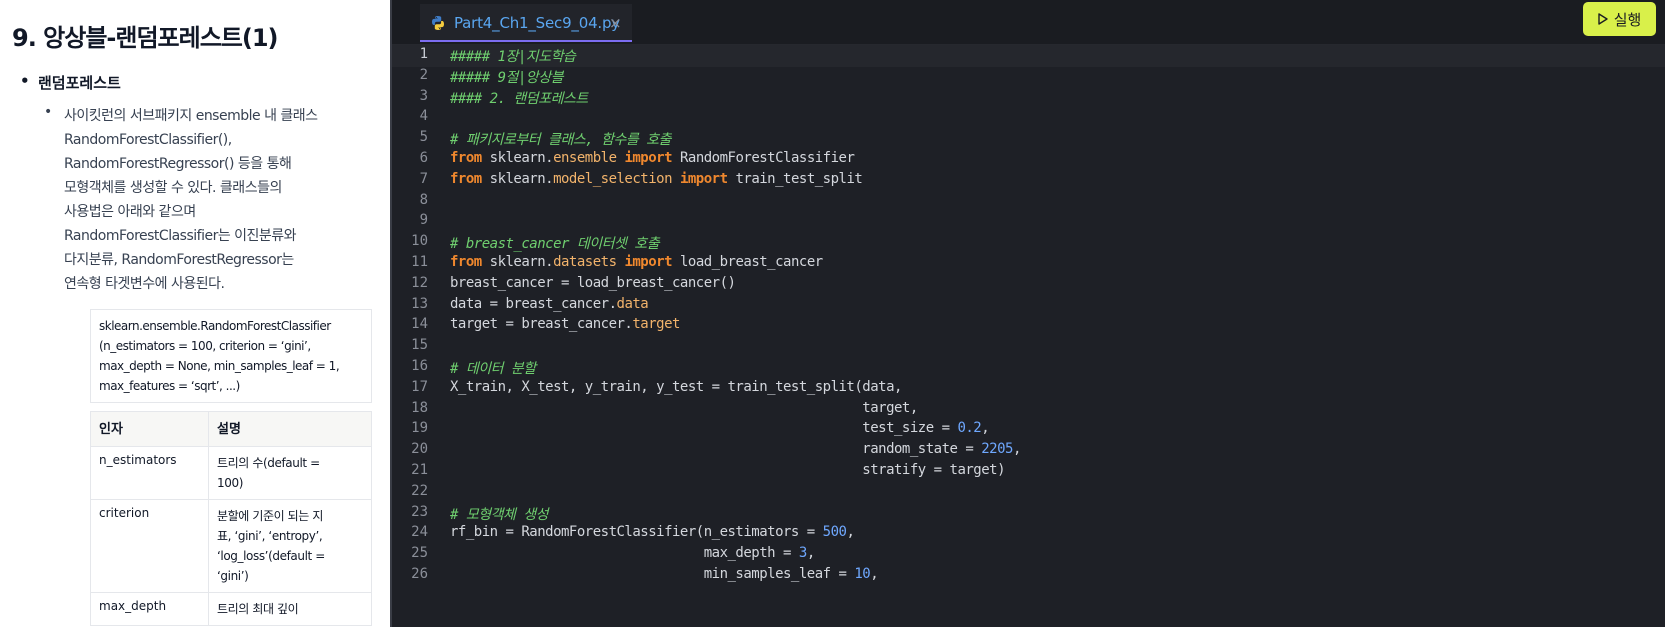 The width and height of the screenshot is (1665, 627). Describe the element at coordinates (419, 324) in the screenshot. I see `line-number: 14` at that location.